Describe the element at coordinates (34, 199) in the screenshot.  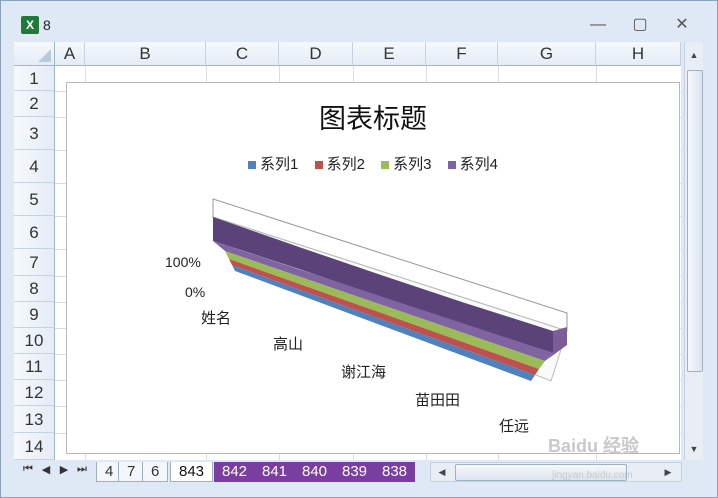
I see `row-header-5: 5` at that location.